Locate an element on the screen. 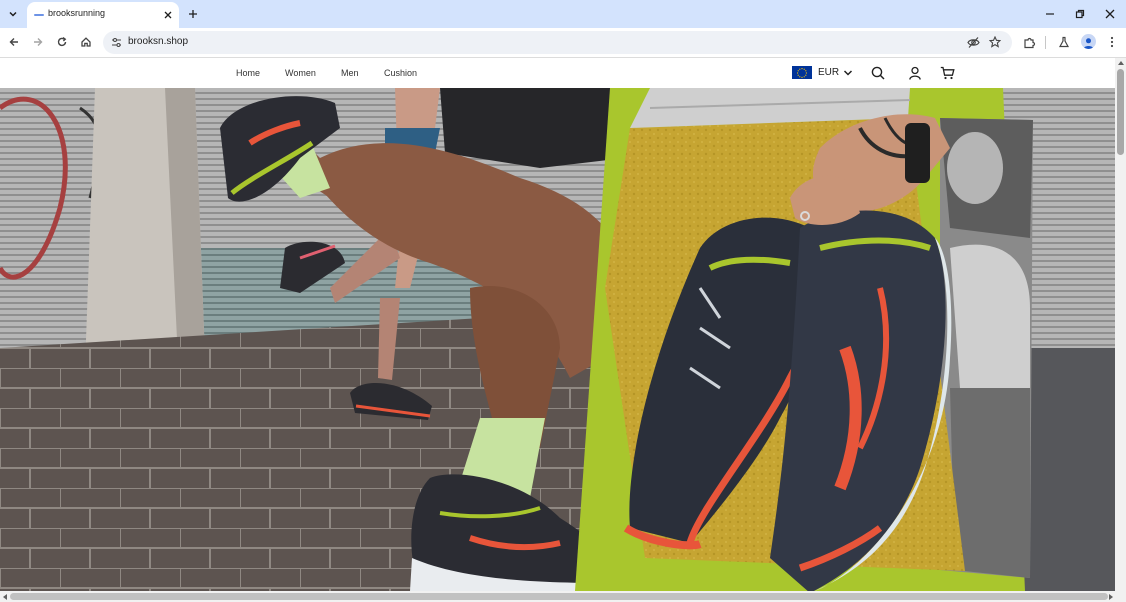 This screenshot has width=1126, height=602. new-tab-button is located at coordinates (193, 14).